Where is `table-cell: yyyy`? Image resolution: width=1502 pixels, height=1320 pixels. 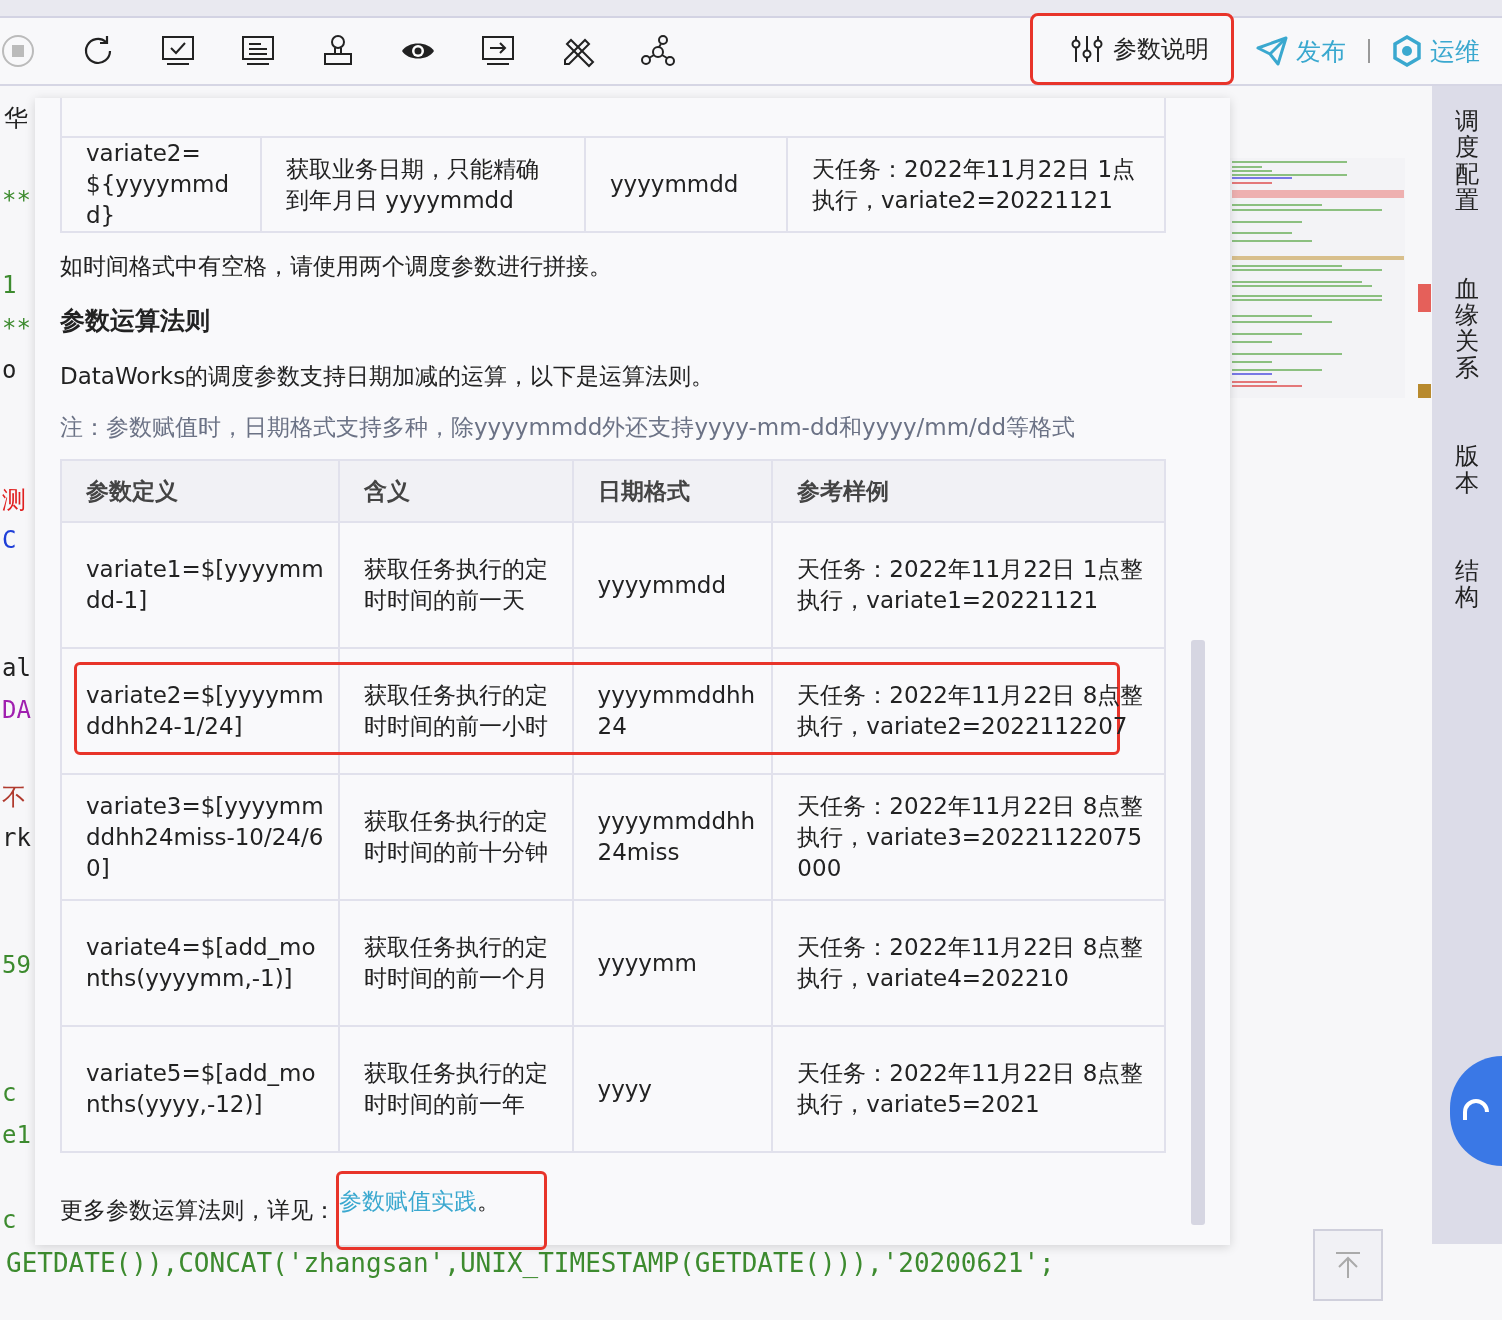 table-cell: yyyy is located at coordinates (672, 1089).